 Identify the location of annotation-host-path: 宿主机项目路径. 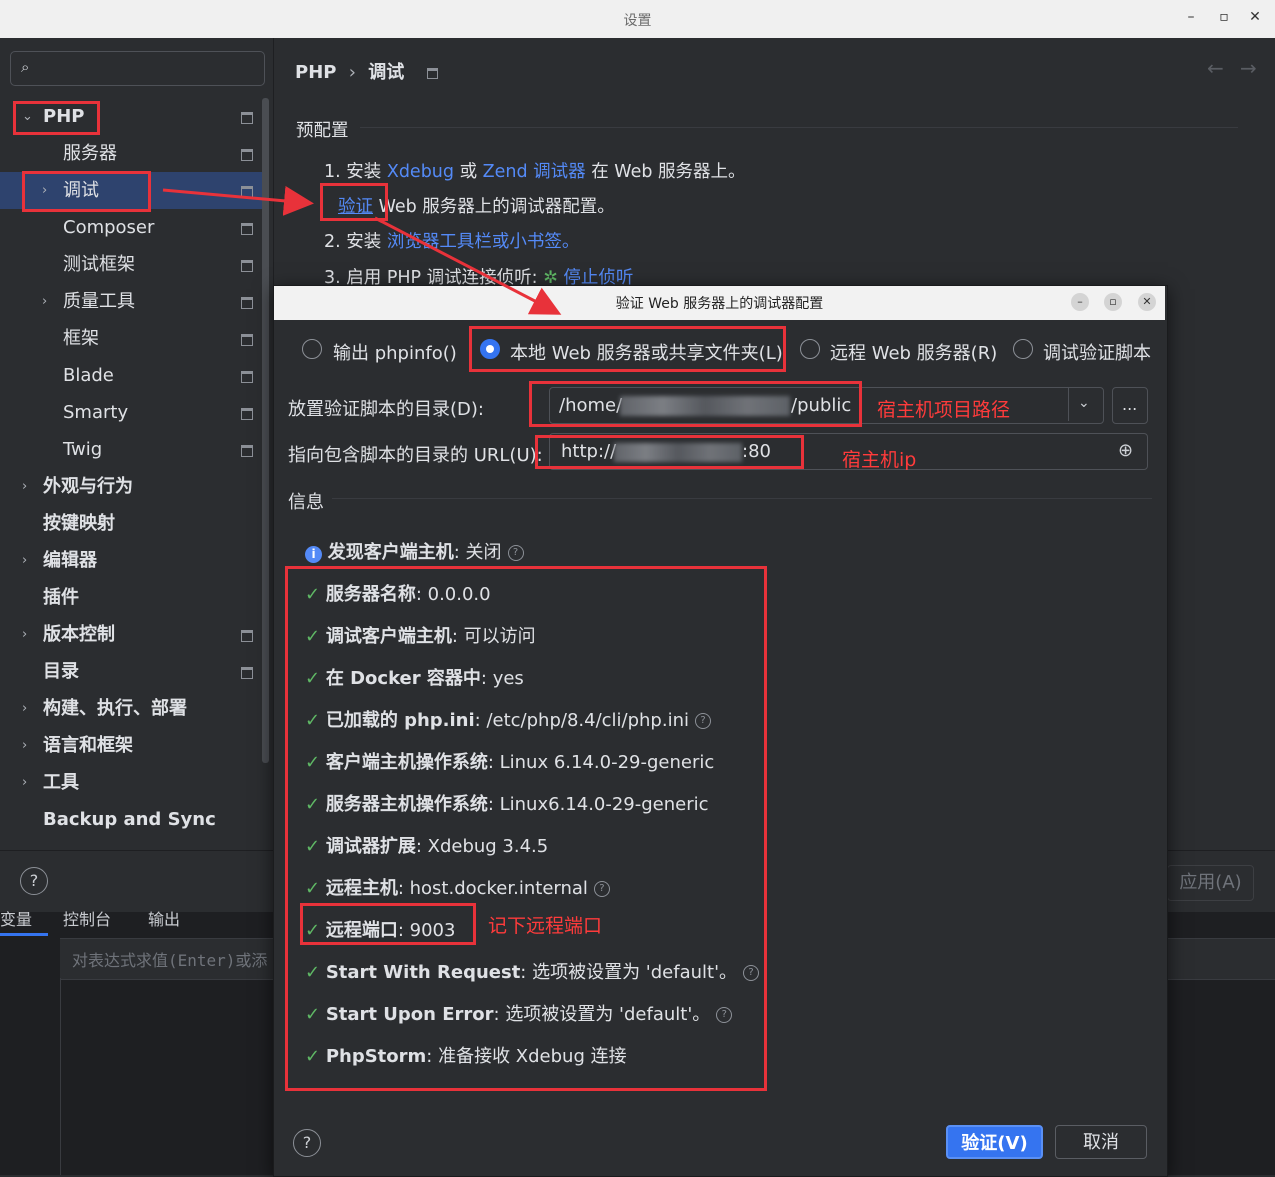
(944, 410).